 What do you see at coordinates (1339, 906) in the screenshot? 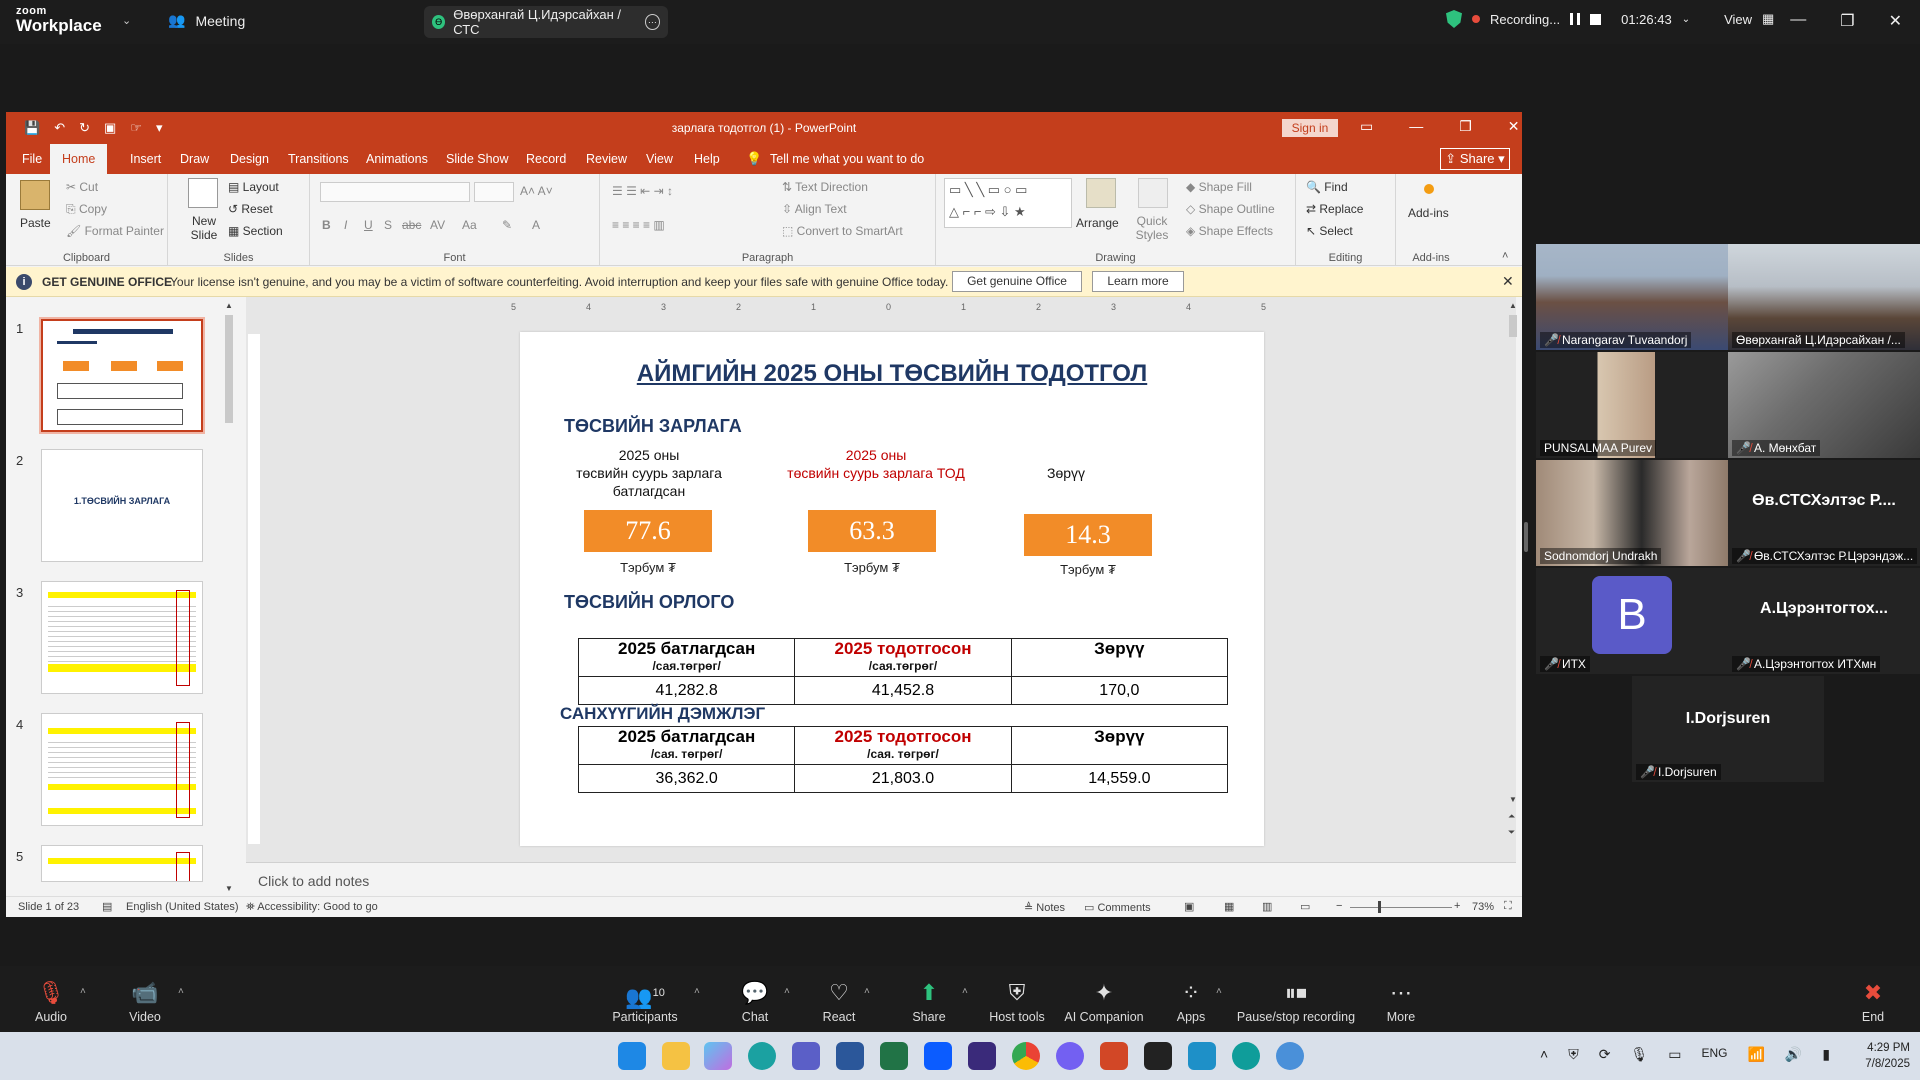
I see `zoom-out-icon: −` at bounding box center [1339, 906].